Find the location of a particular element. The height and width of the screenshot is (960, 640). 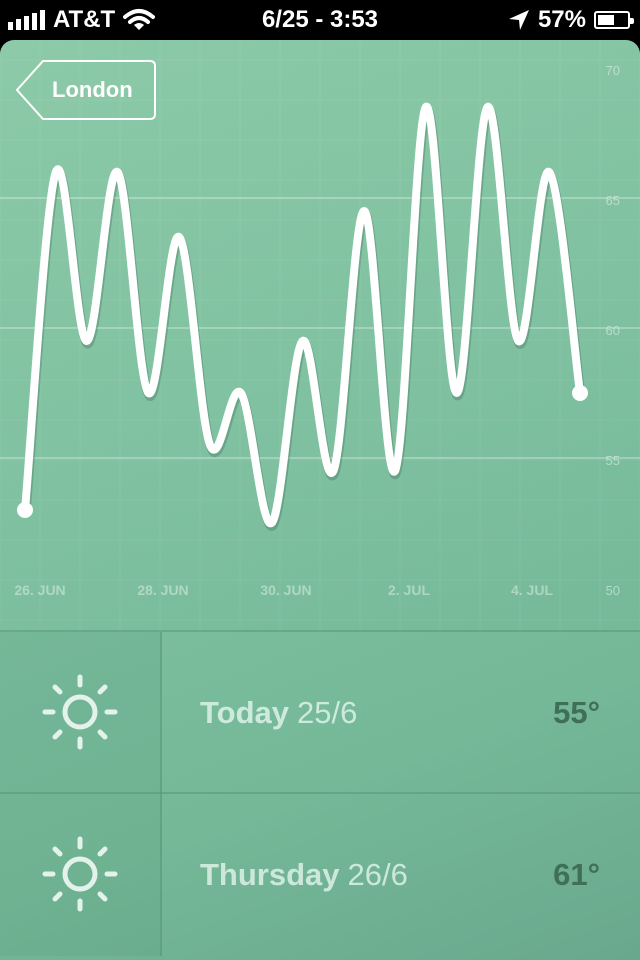

forecast-day: Thursday 26/6 is located at coordinates (304, 875).